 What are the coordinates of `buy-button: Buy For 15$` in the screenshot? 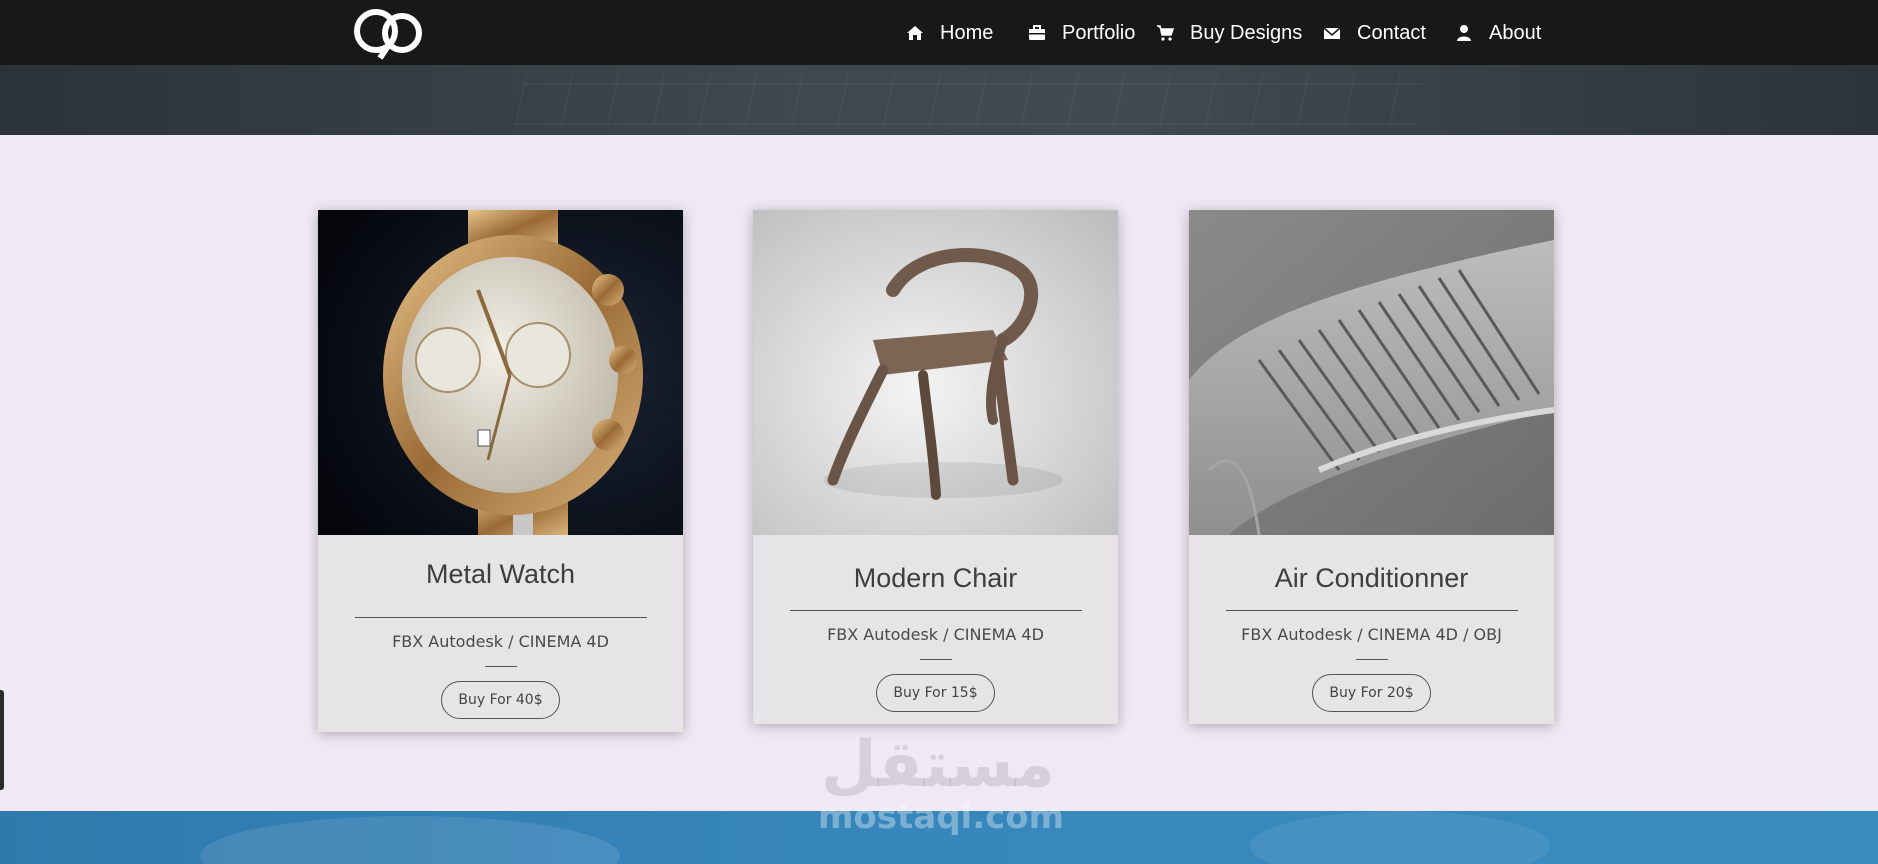 It's located at (935, 693).